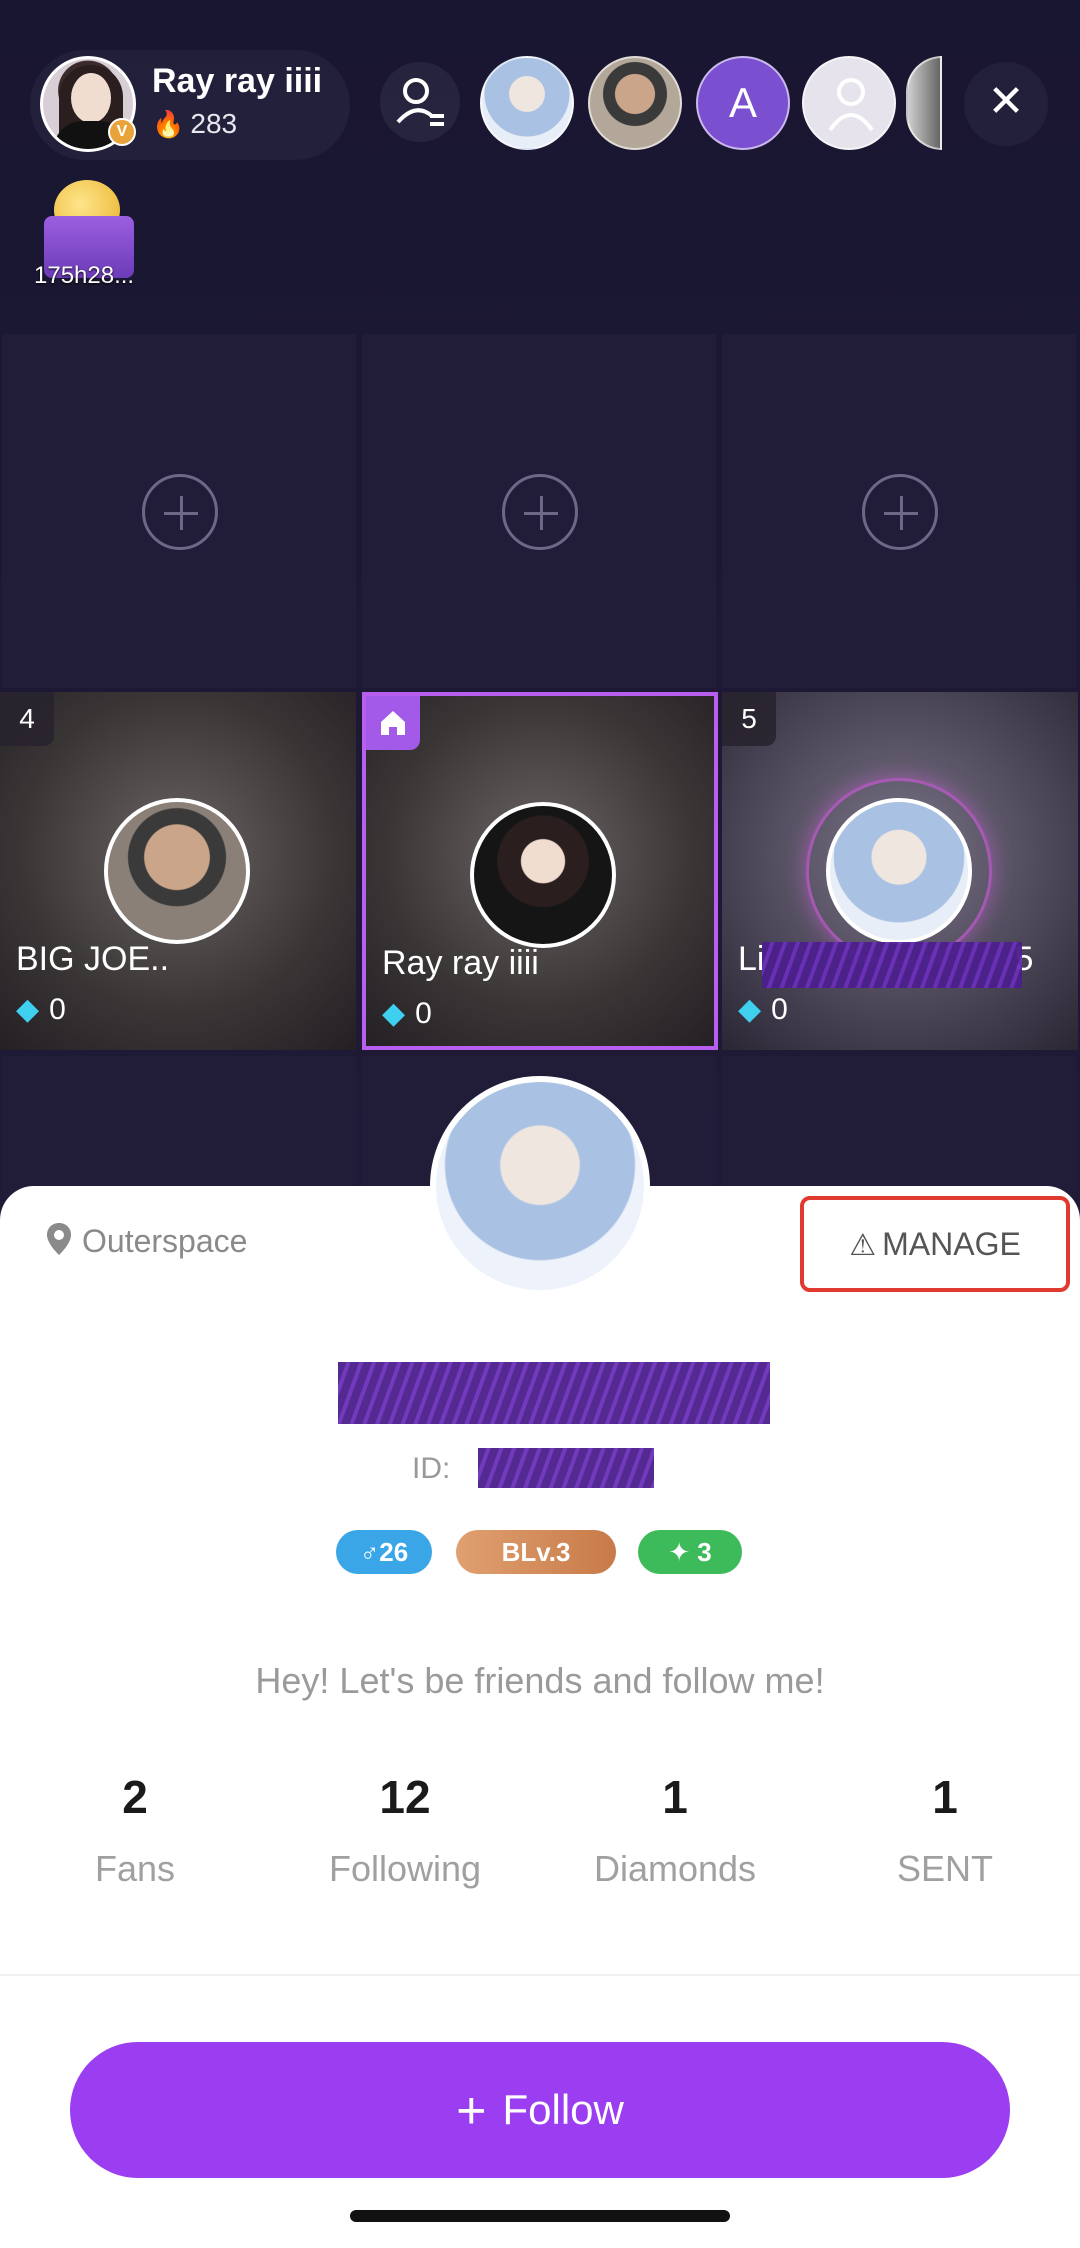 Image resolution: width=1080 pixels, height=2248 pixels. What do you see at coordinates (168, 124) in the screenshot?
I see `flame-icon: 🔥` at bounding box center [168, 124].